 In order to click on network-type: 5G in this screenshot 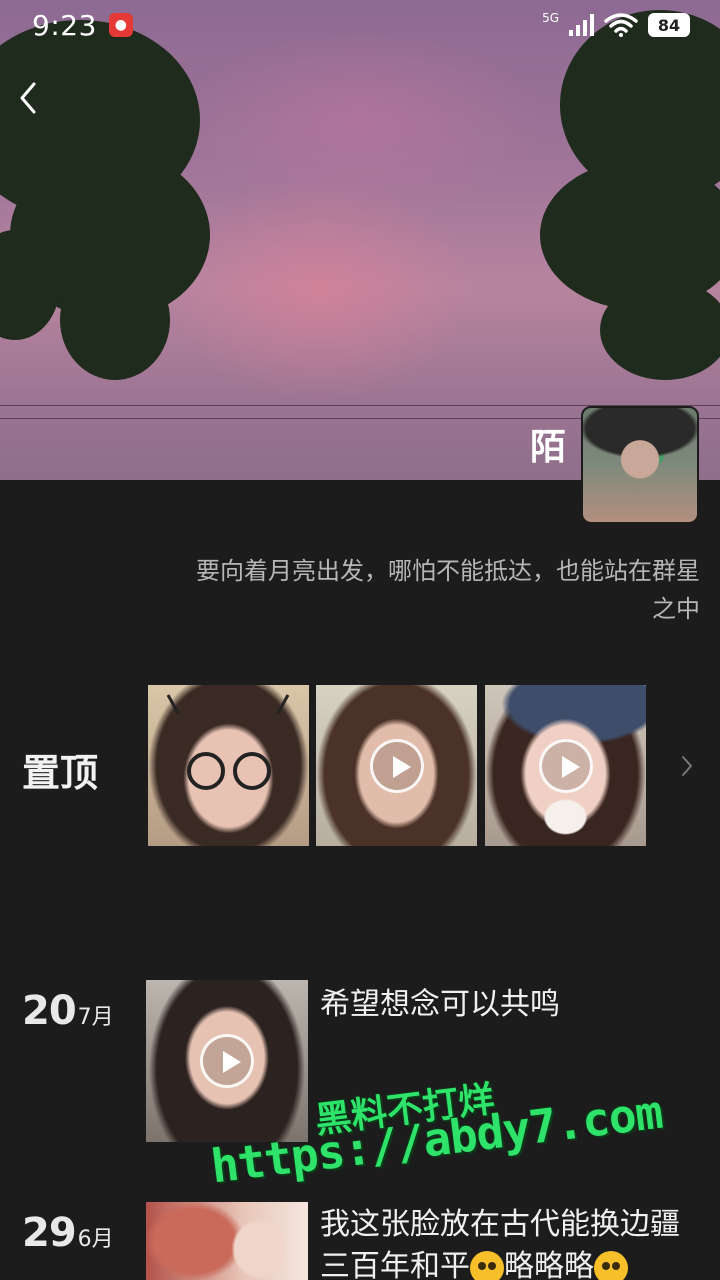, I will do `click(550, 18)`.